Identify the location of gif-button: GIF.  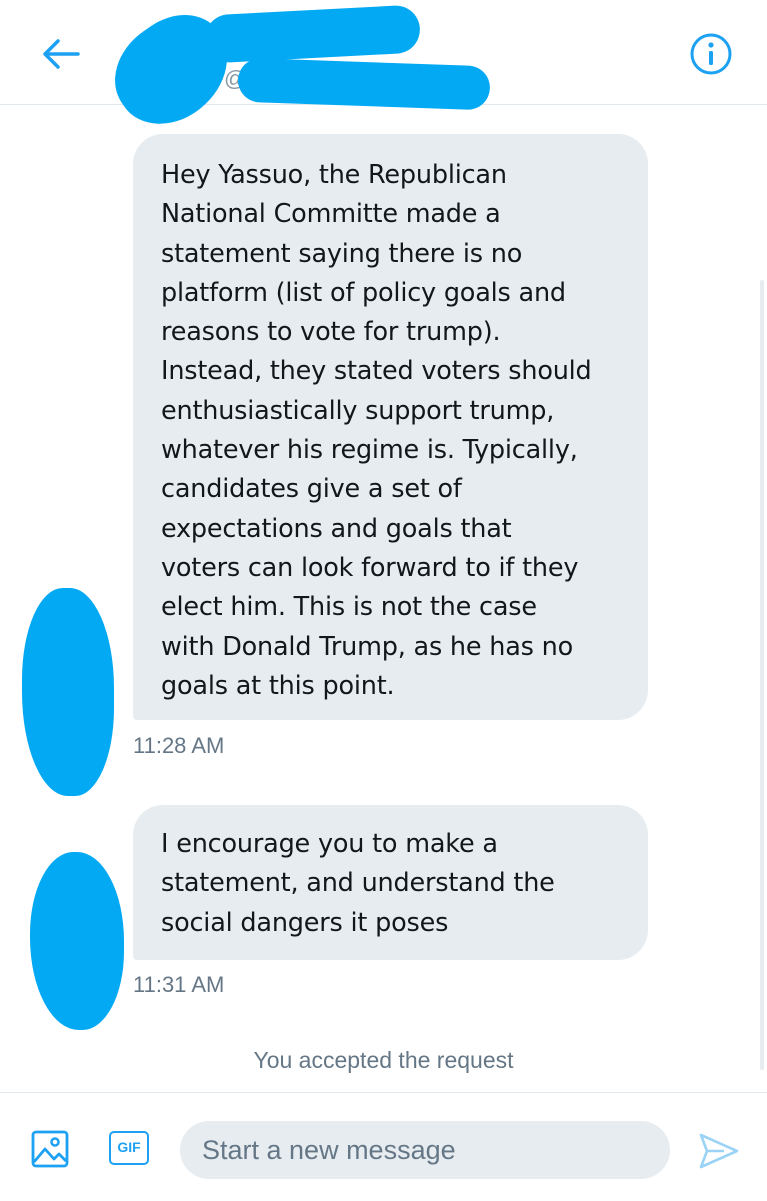
(129, 1148).